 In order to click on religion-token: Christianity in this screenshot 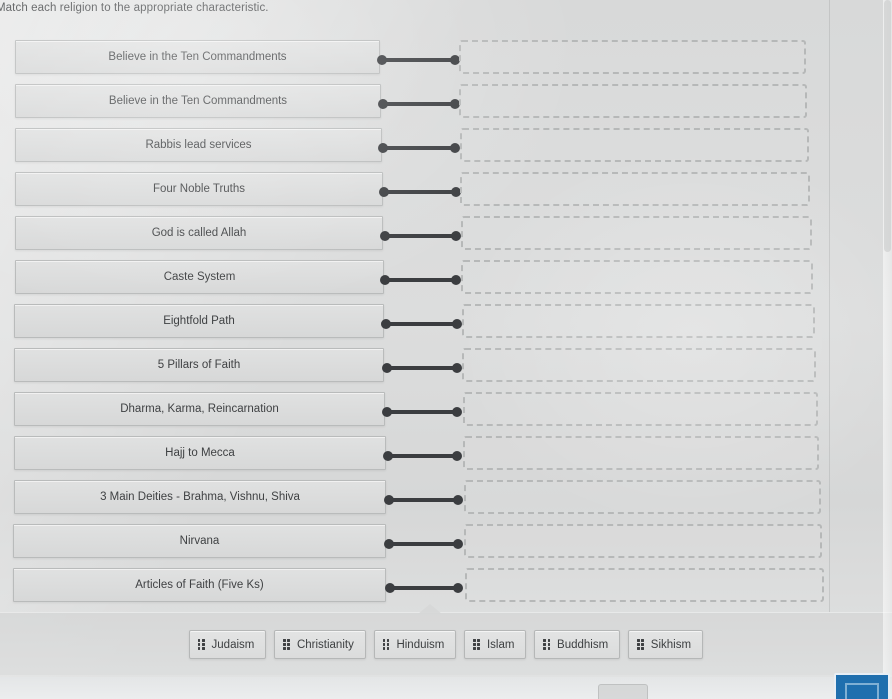, I will do `click(320, 644)`.